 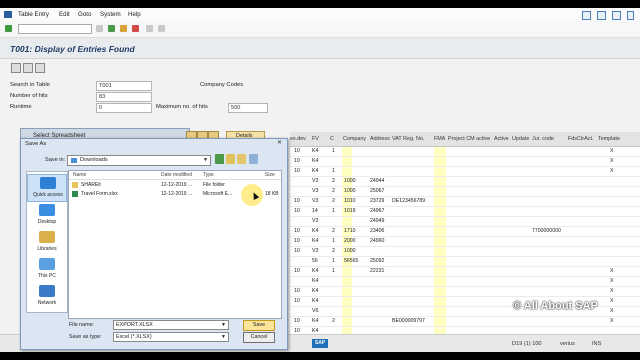 What do you see at coordinates (134, 325) in the screenshot?
I see `file-name-value: EXPORT.XLSX` at bounding box center [134, 325].